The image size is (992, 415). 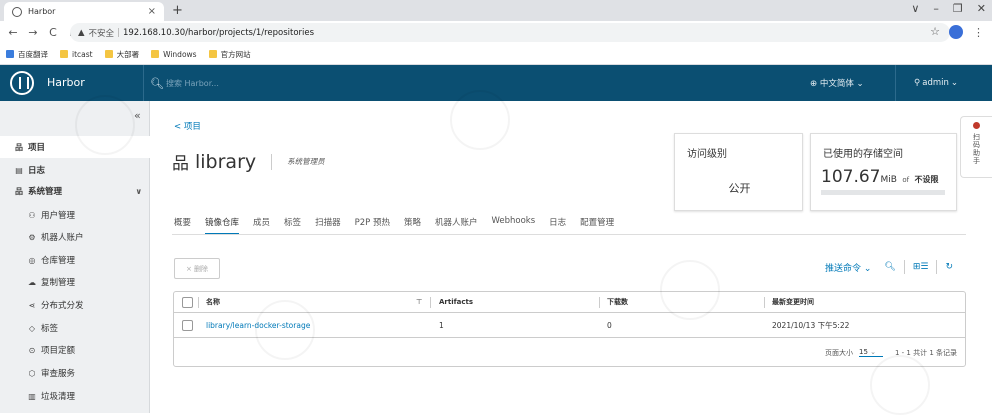 I want to click on minimize-icon: –, so click(x=936, y=8).